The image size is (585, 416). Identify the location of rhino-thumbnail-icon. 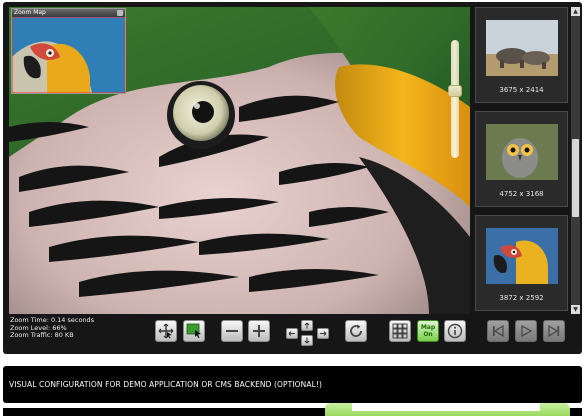
(522, 48).